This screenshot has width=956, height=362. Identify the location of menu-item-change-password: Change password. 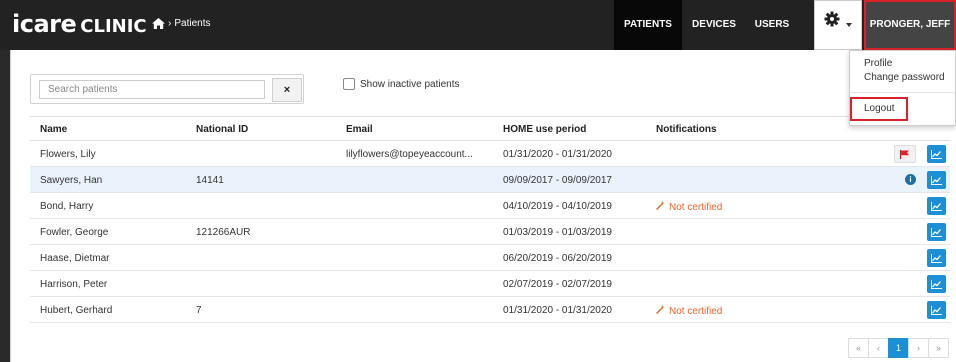
(904, 77).